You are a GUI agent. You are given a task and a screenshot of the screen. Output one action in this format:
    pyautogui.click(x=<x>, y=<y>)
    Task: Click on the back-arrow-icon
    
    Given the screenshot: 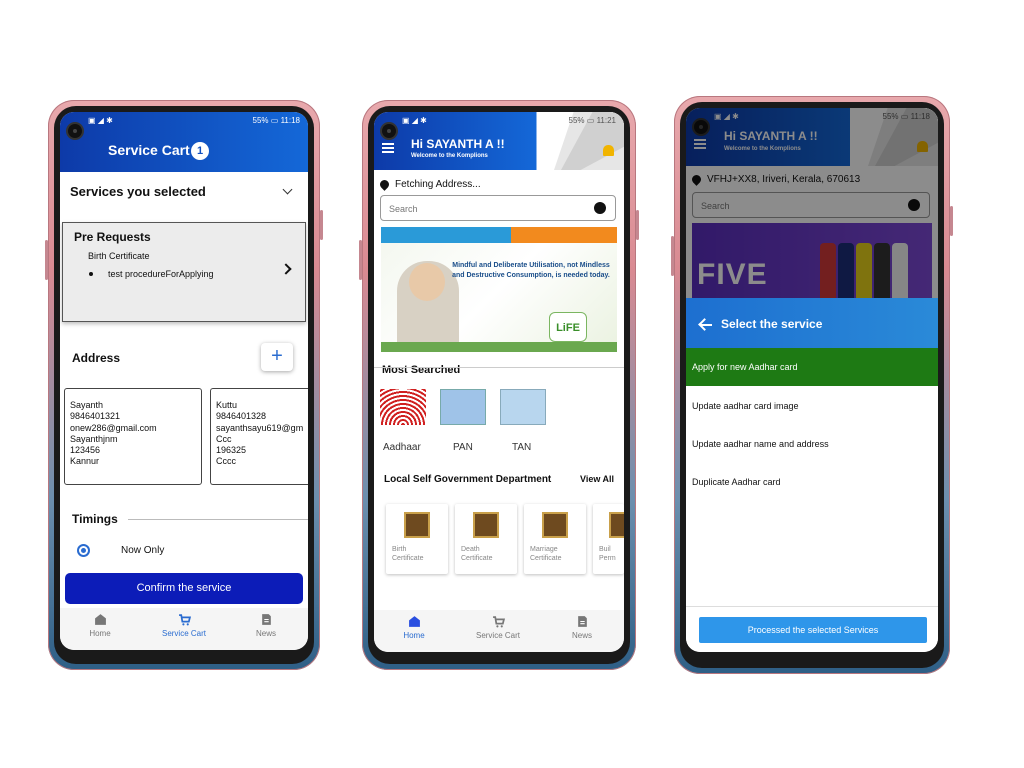 What is the action you would take?
    pyautogui.click(x=704, y=324)
    